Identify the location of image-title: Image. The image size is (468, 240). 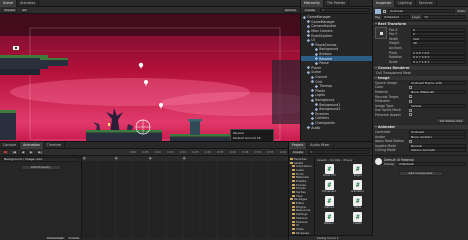
(384, 77).